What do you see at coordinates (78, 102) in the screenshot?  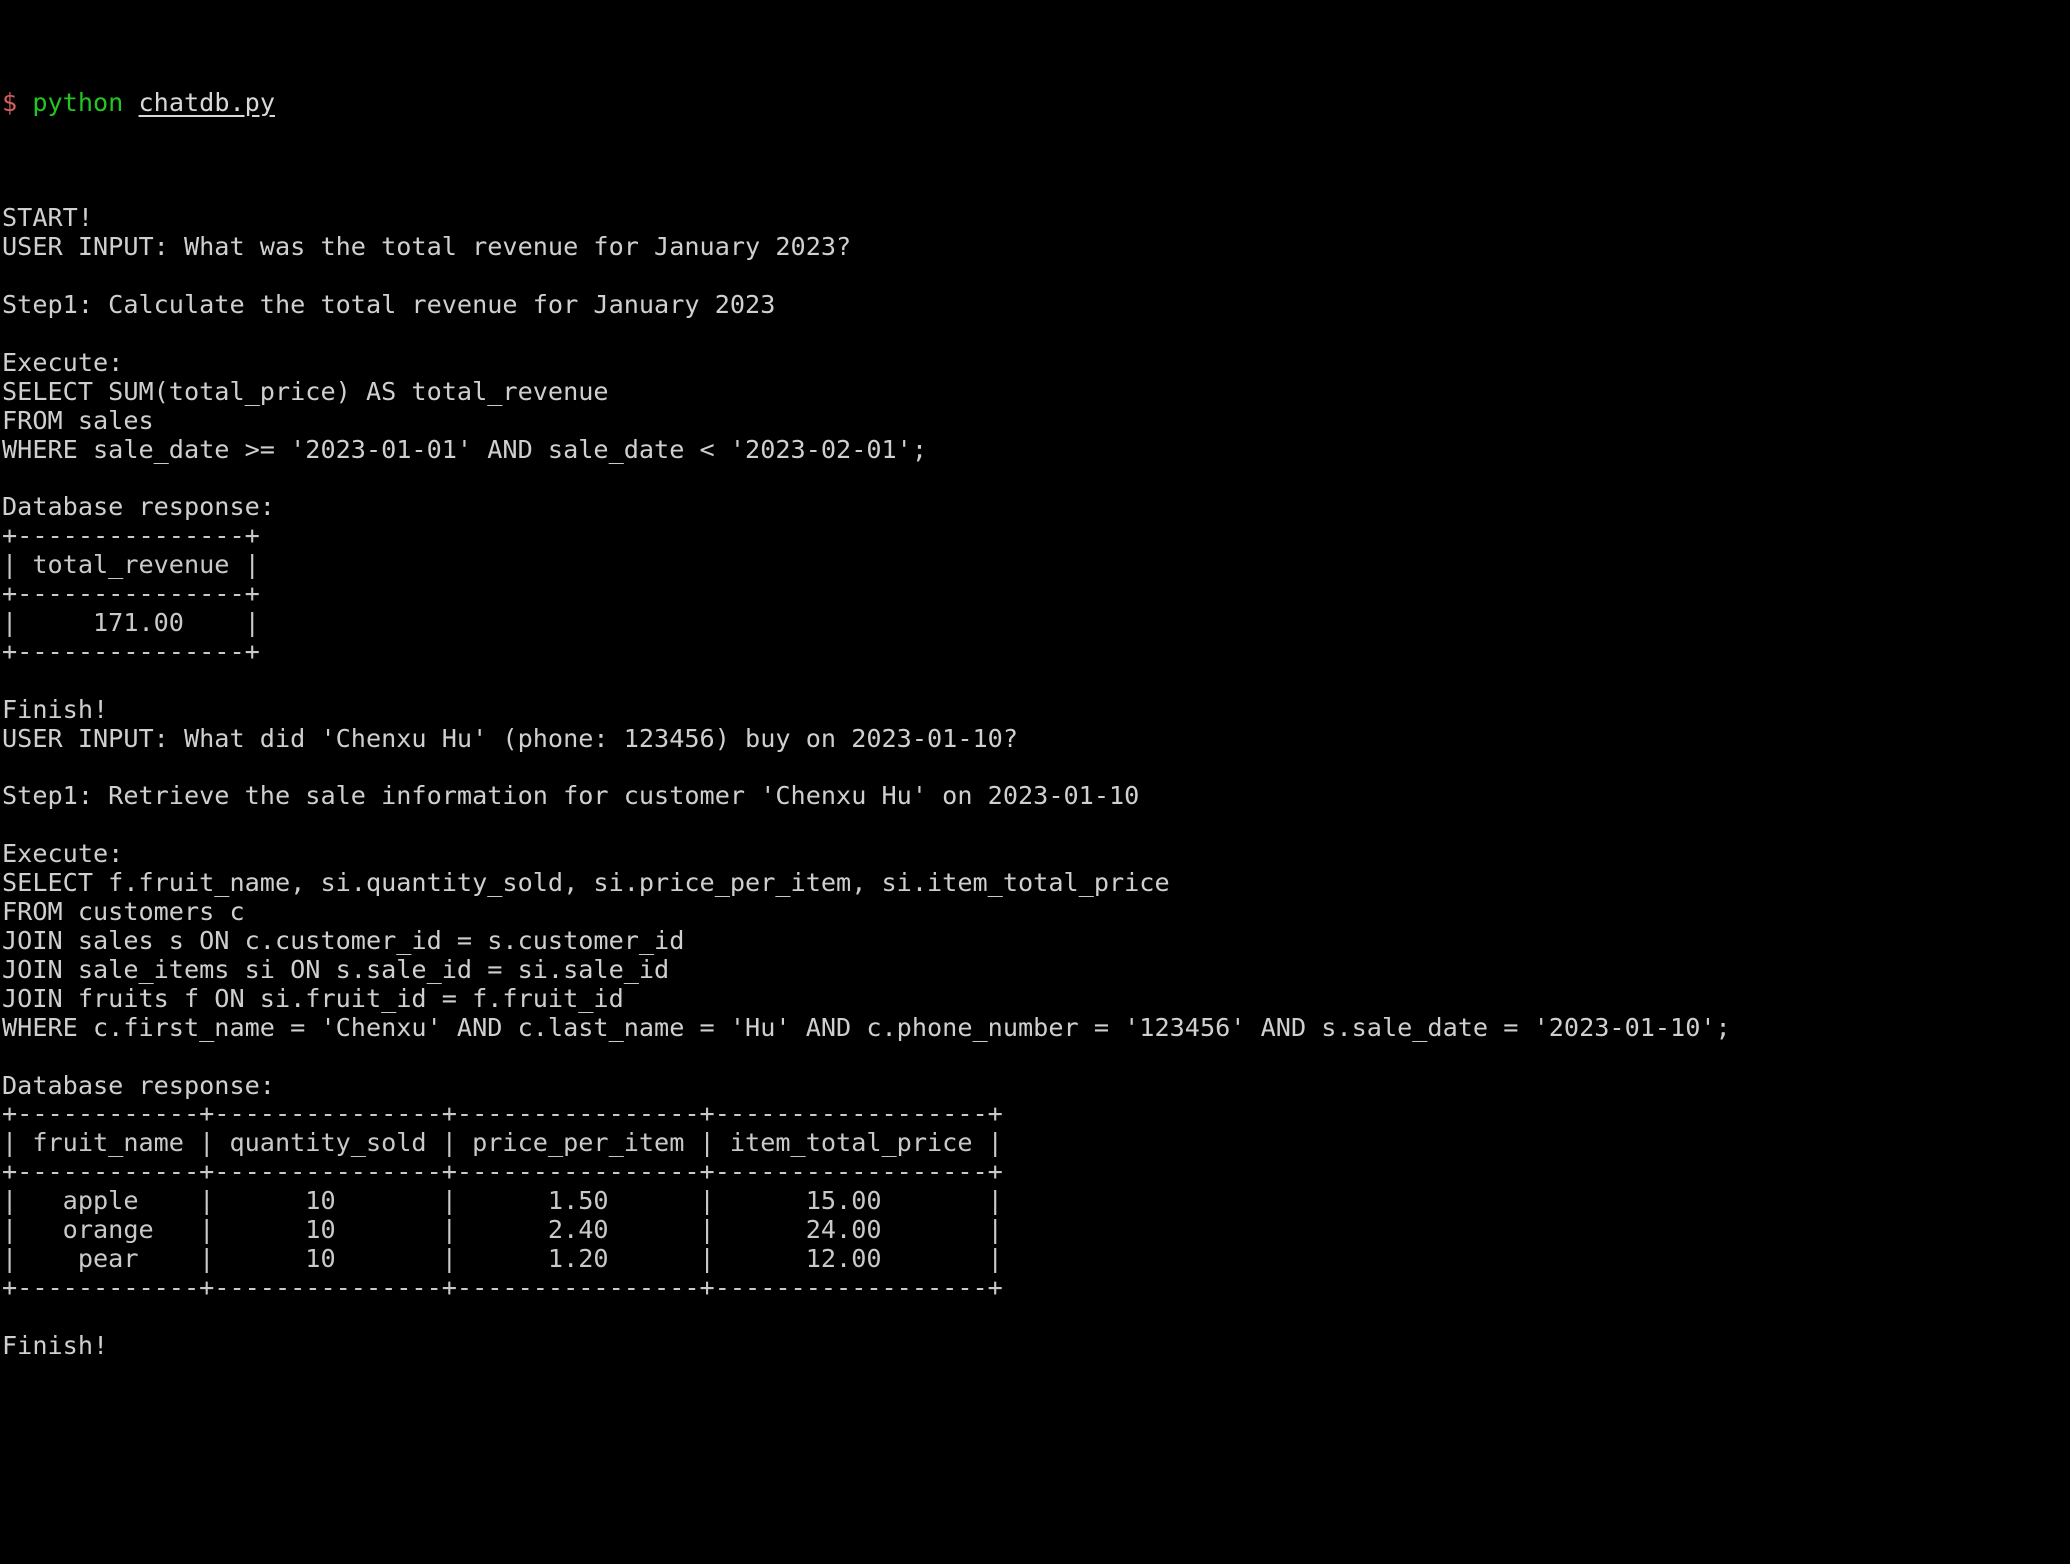 I see `command-name: python` at bounding box center [78, 102].